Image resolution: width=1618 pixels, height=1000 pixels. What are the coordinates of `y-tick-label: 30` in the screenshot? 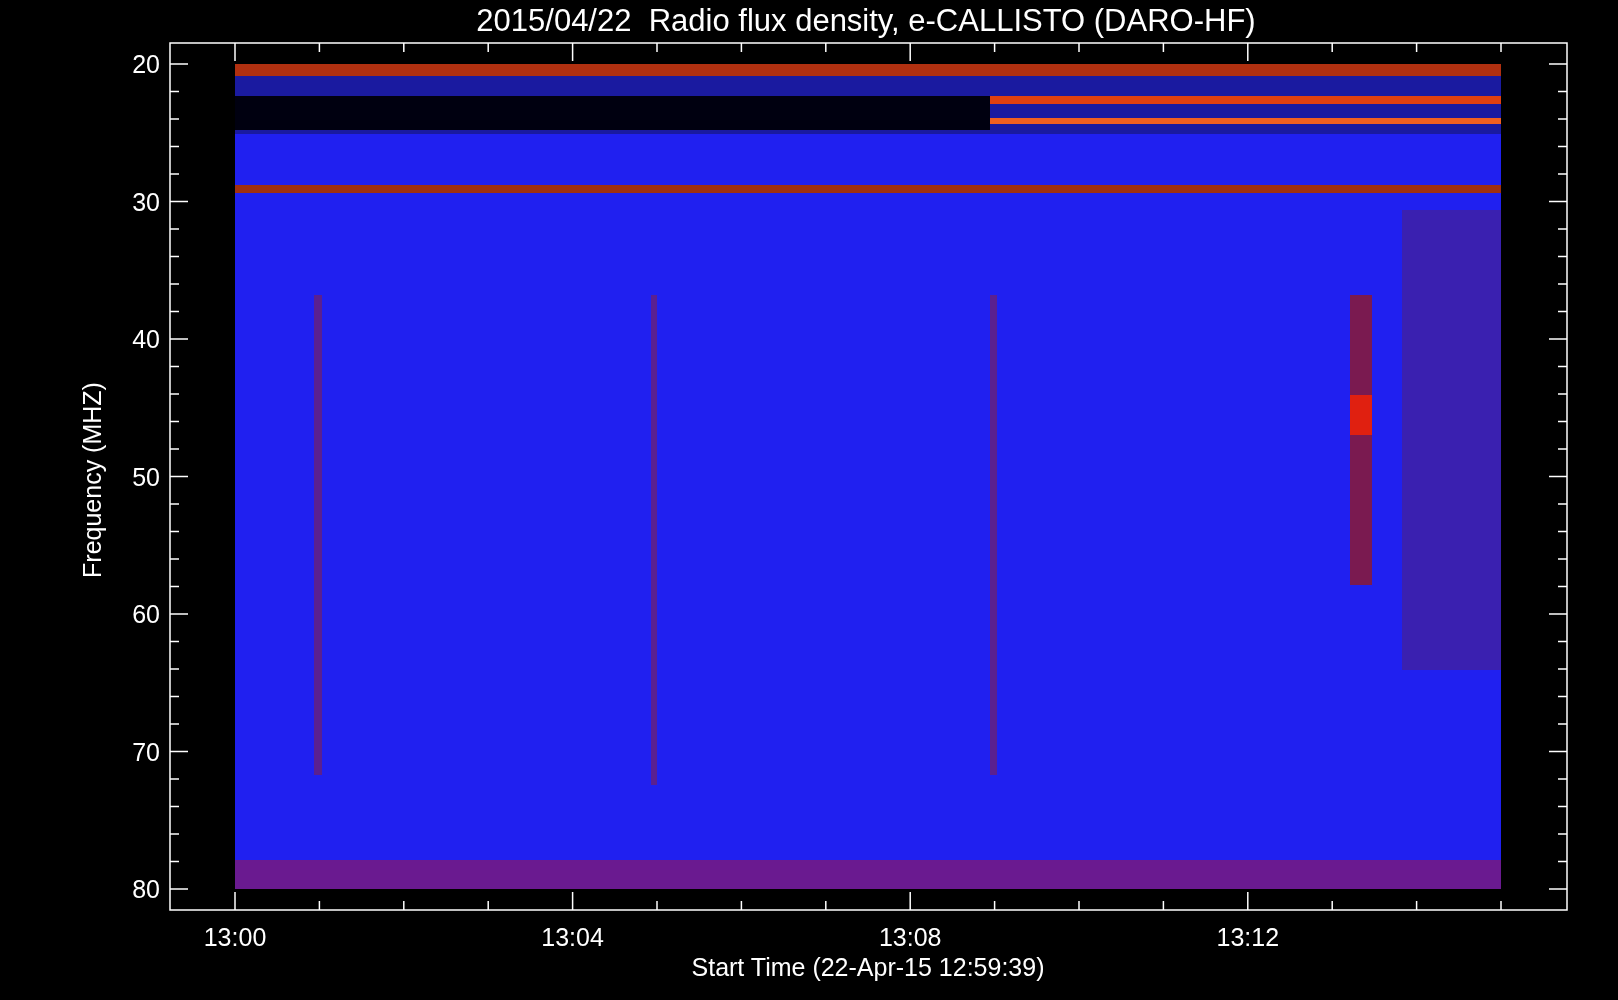 It's located at (146, 201).